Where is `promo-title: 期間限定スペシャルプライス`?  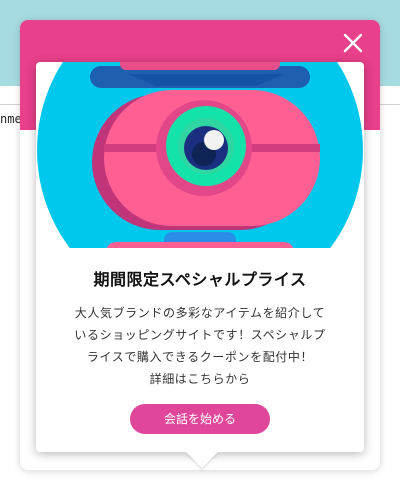 promo-title: 期間限定スペシャルプライス is located at coordinates (200, 279).